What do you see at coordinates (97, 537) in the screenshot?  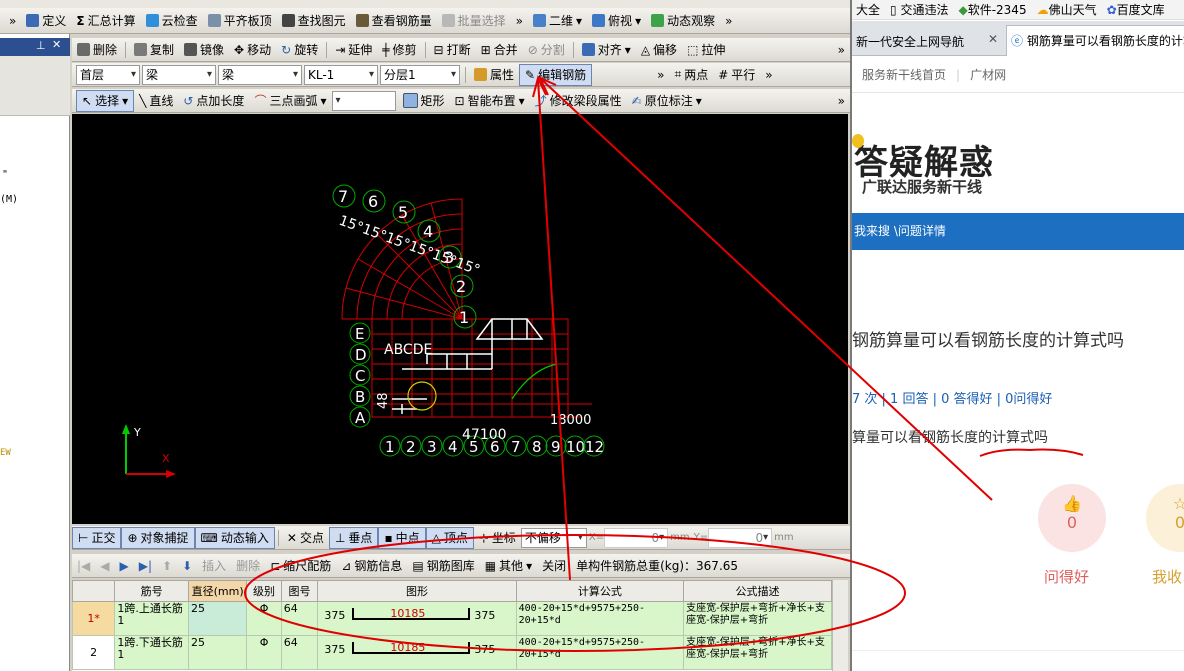 I see `ortho-toggle: ⊢ 正交` at bounding box center [97, 537].